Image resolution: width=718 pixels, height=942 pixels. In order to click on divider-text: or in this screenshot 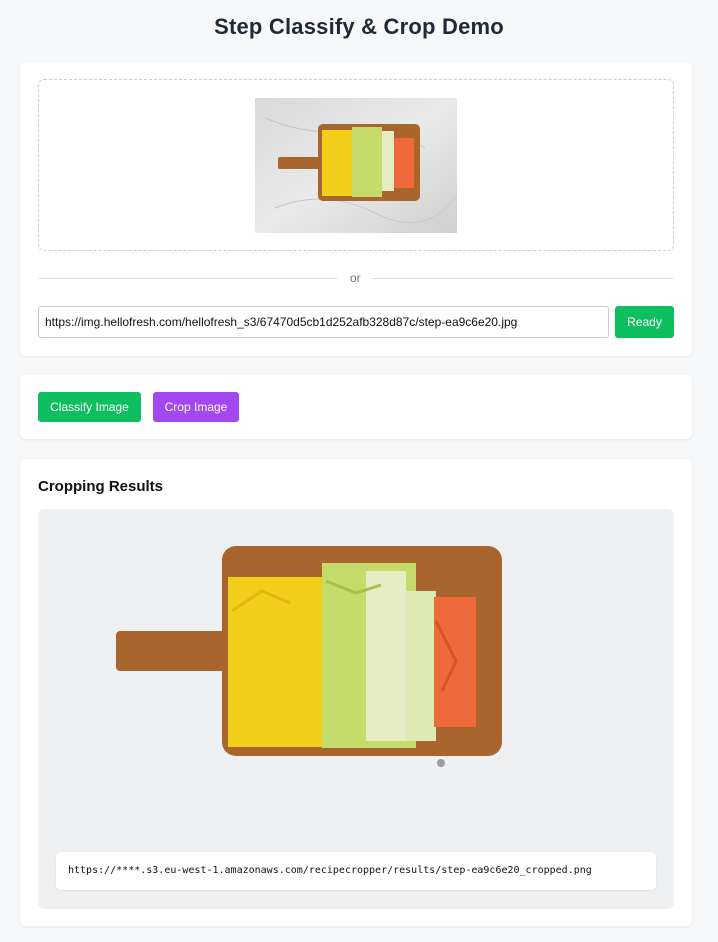, I will do `click(355, 278)`.